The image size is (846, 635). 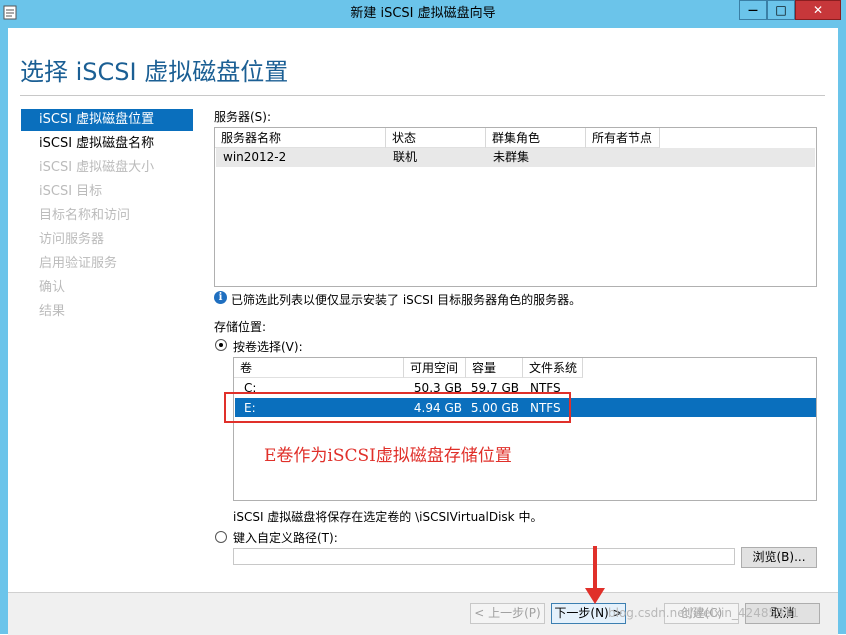 I want to click on page-title: 选择 iSCSI 虚拟磁盘位置, so click(x=154, y=72).